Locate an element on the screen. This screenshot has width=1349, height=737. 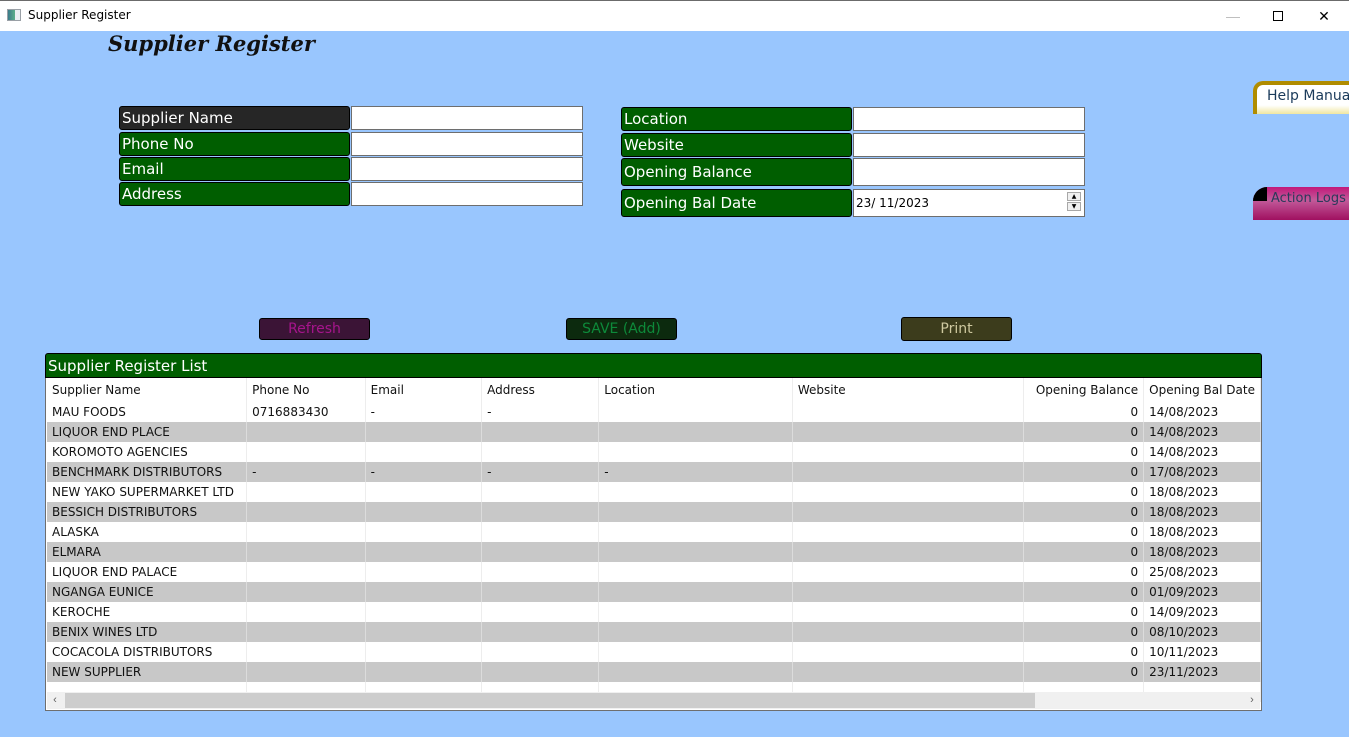
opening-balance-input is located at coordinates (969, 172).